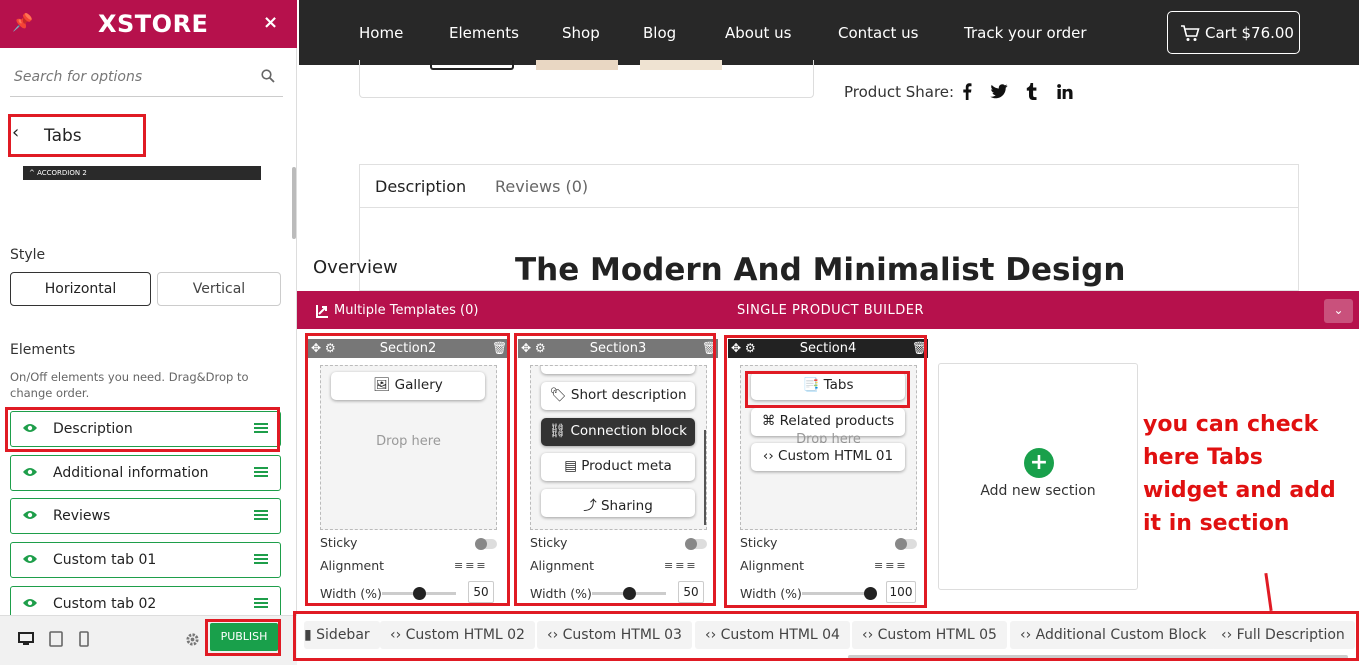 The width and height of the screenshot is (1359, 665). I want to click on publish-button: PUBLISH, so click(244, 637).